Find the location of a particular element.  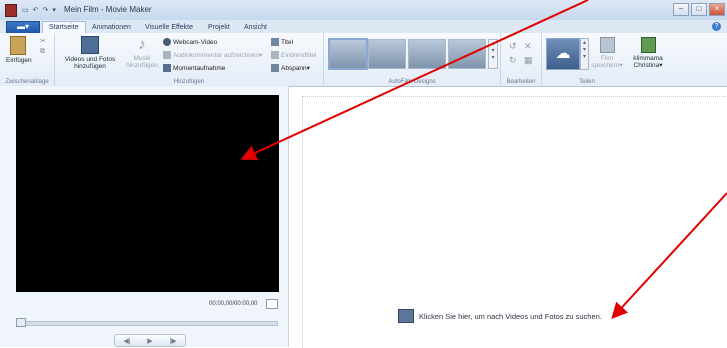

user-account-button: klimmama Christina▾ is located at coordinates (648, 53).